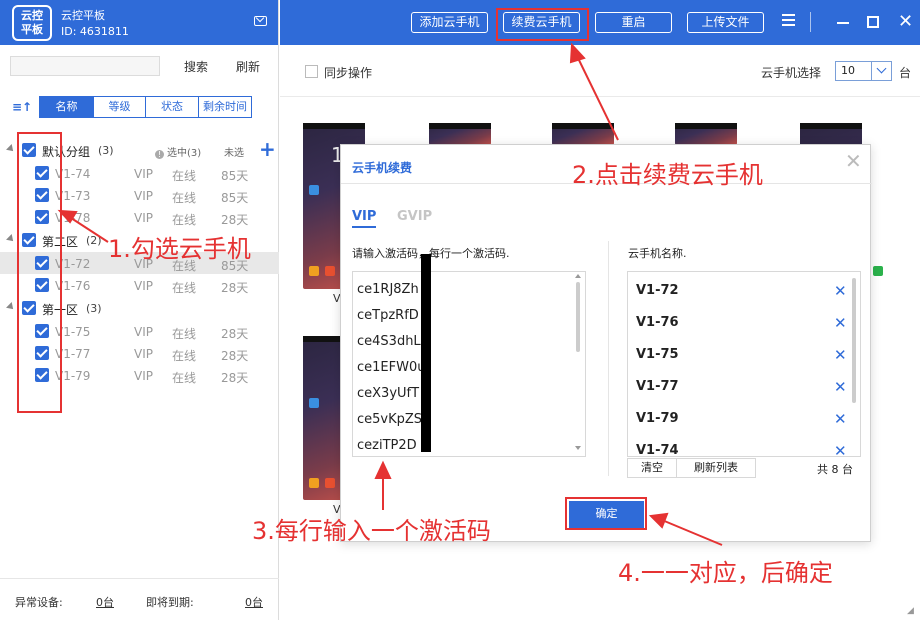  Describe the element at coordinates (742, 291) in the screenshot. I see `list-item: V1-72 ✕` at that location.